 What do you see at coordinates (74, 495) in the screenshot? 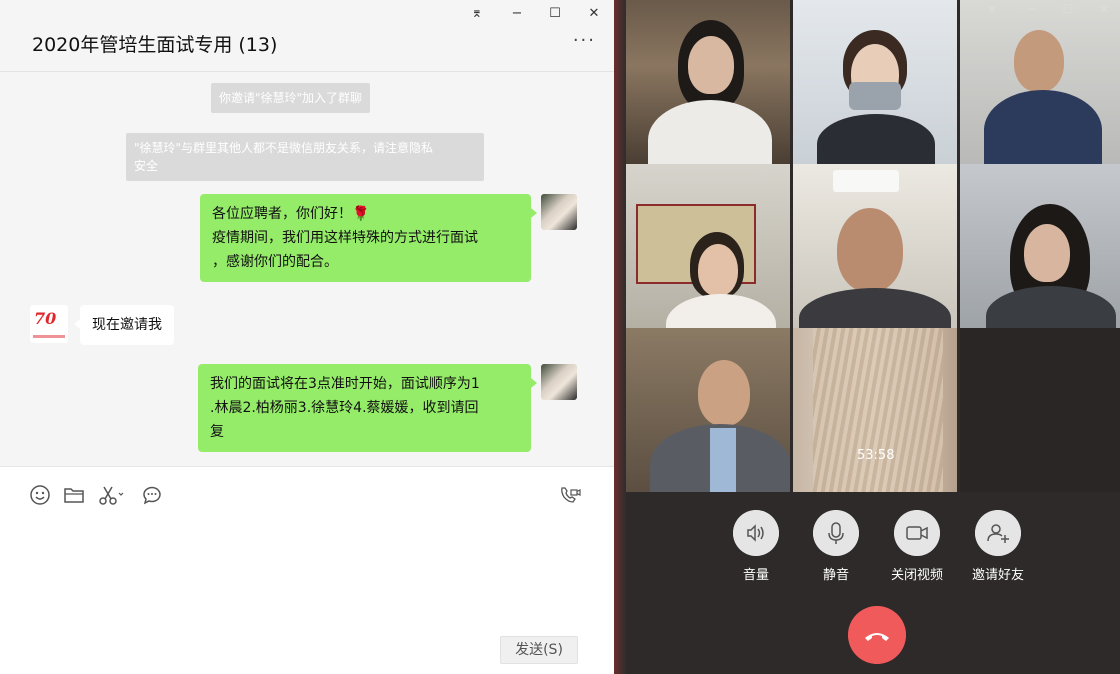
I see `folder-icon` at bounding box center [74, 495].